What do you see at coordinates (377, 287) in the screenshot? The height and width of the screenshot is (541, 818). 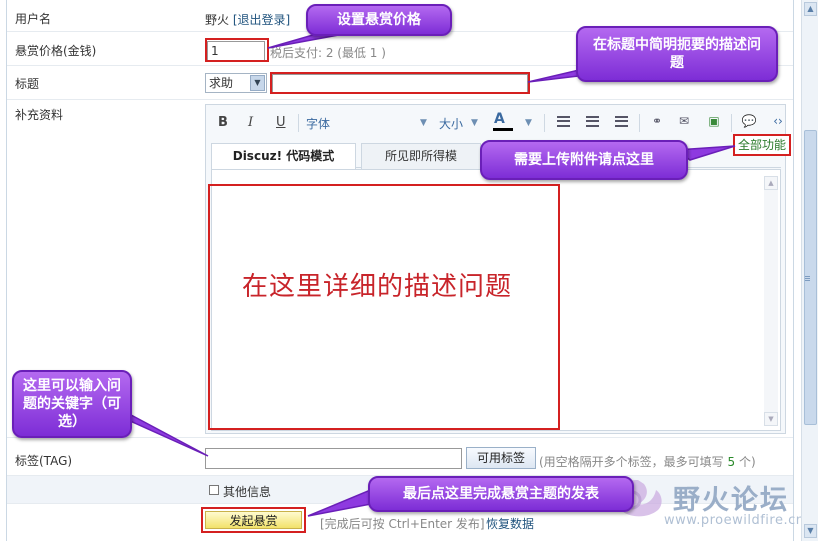 I see `detail-description-note: 在这里详细的描述问题` at bounding box center [377, 287].